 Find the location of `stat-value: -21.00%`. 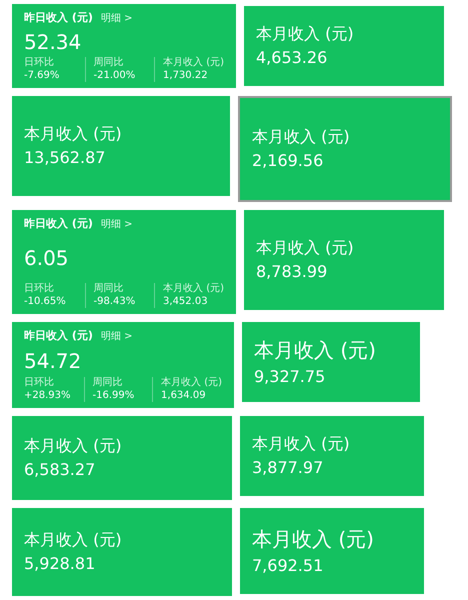

stat-value: -21.00% is located at coordinates (115, 76).